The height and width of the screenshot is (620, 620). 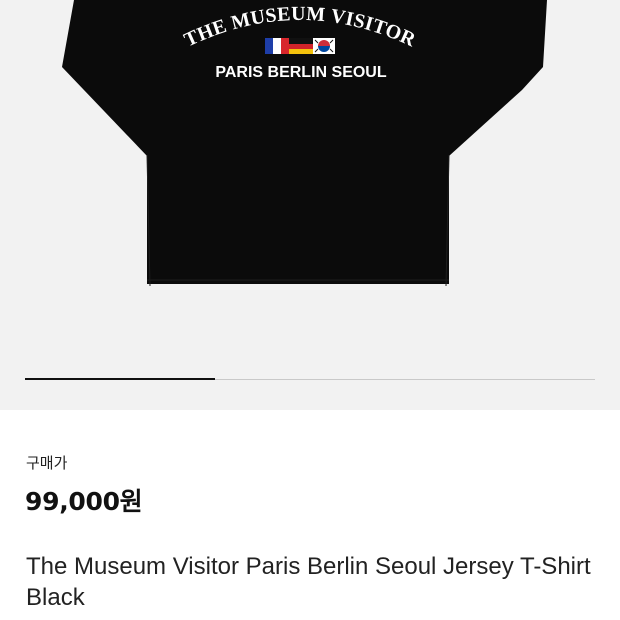 I want to click on price-label: 구매가, so click(x=47, y=463).